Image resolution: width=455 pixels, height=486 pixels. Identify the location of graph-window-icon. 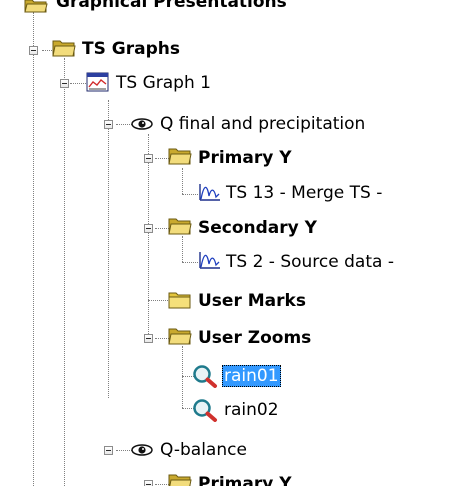
(97, 82).